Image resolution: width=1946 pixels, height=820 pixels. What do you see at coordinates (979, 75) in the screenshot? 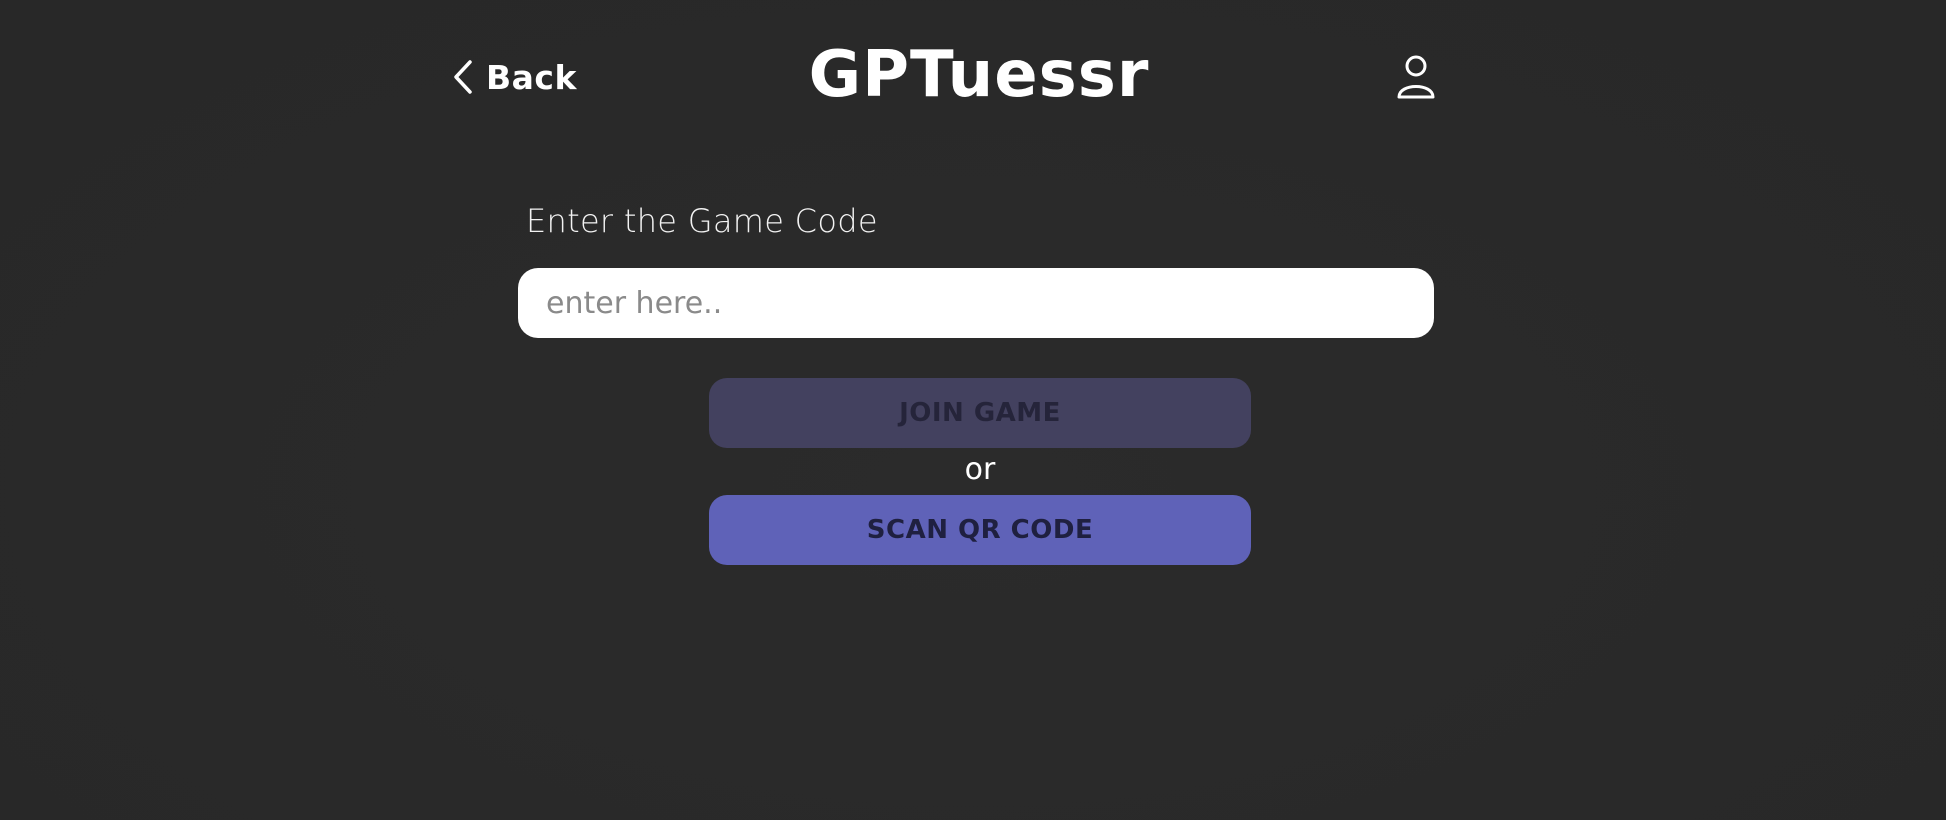
I see `app-title: GPTuessr` at bounding box center [979, 75].